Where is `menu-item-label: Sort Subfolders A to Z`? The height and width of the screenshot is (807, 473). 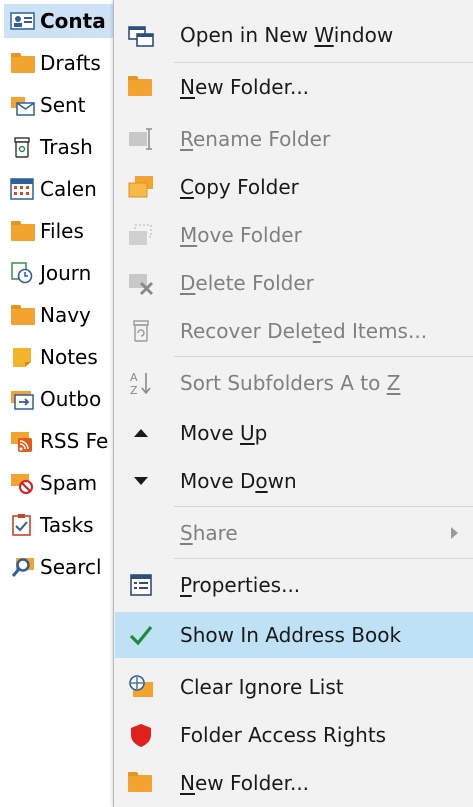 menu-item-label: Sort Subfolders A to Z is located at coordinates (290, 383).